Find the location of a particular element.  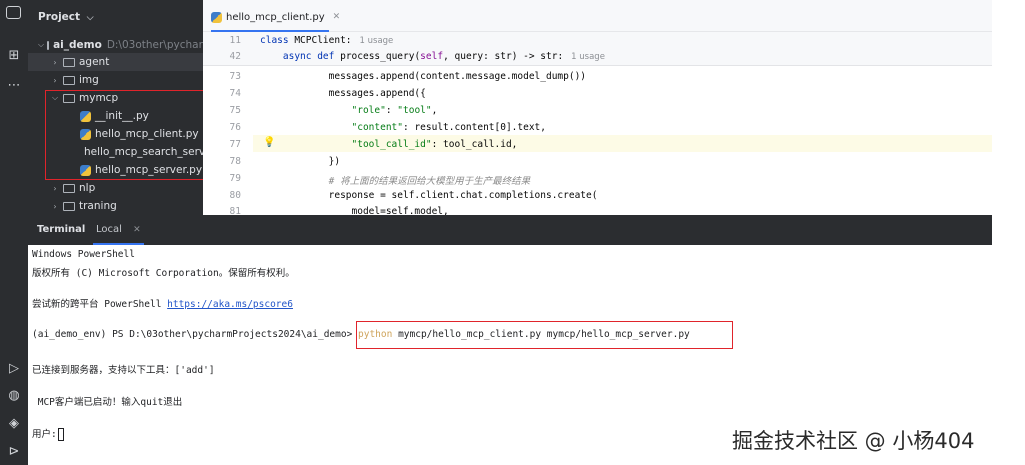

terminal-tab-local: Local ✕ is located at coordinates (118, 229).